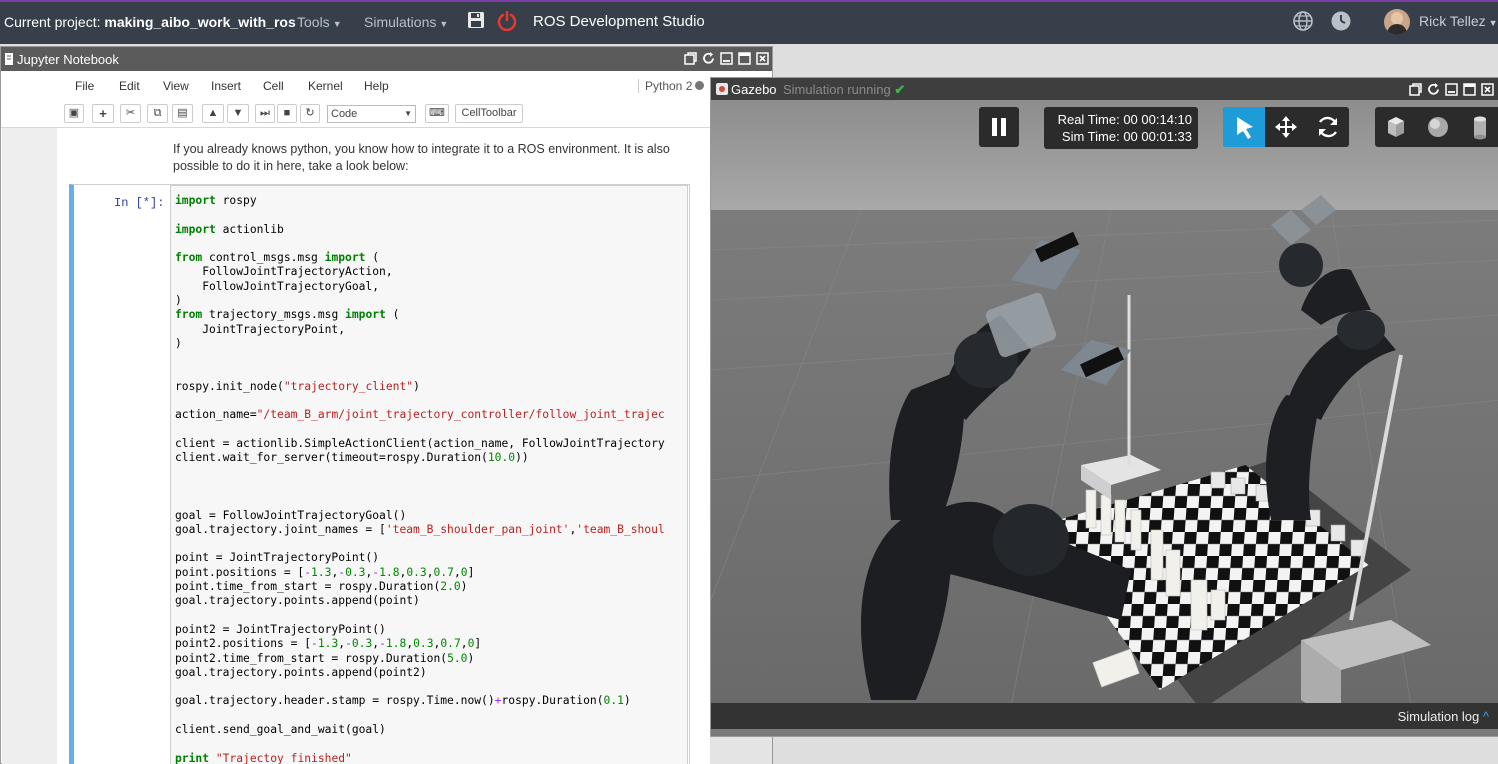 The image size is (1498, 764). I want to click on rotate-tool-icon, so click(1328, 127).